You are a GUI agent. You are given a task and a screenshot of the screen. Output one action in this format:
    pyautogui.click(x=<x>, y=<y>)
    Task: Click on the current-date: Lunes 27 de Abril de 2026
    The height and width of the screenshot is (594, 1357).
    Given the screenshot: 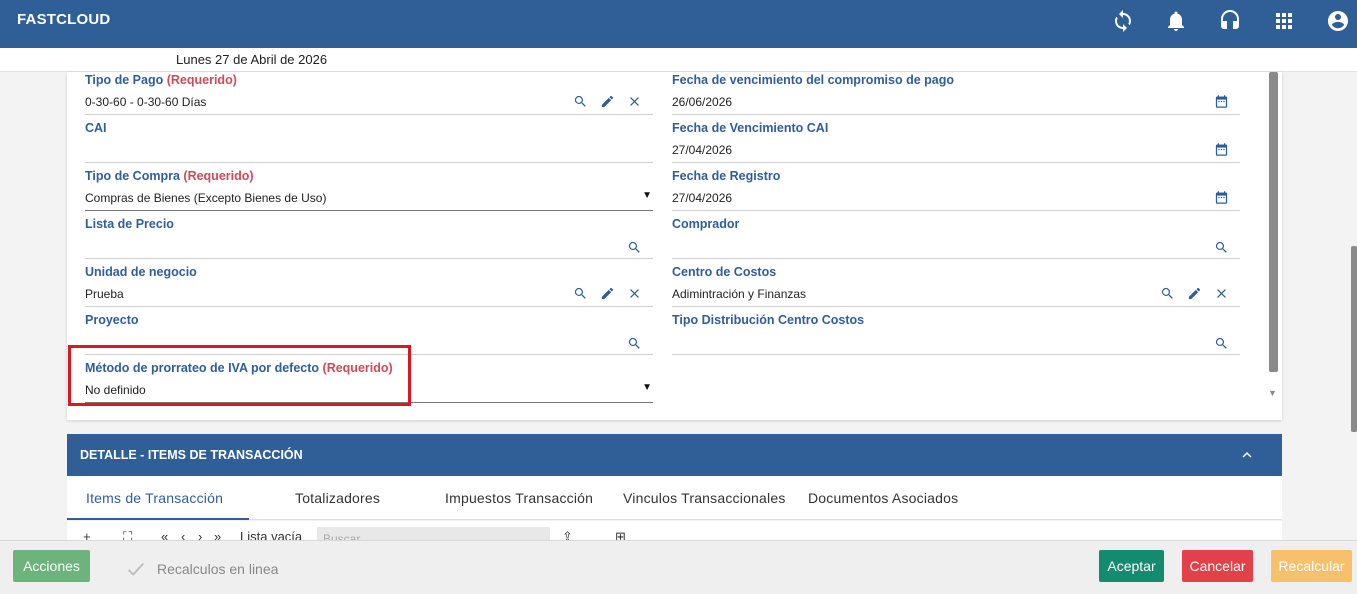 What is the action you would take?
    pyautogui.click(x=252, y=59)
    